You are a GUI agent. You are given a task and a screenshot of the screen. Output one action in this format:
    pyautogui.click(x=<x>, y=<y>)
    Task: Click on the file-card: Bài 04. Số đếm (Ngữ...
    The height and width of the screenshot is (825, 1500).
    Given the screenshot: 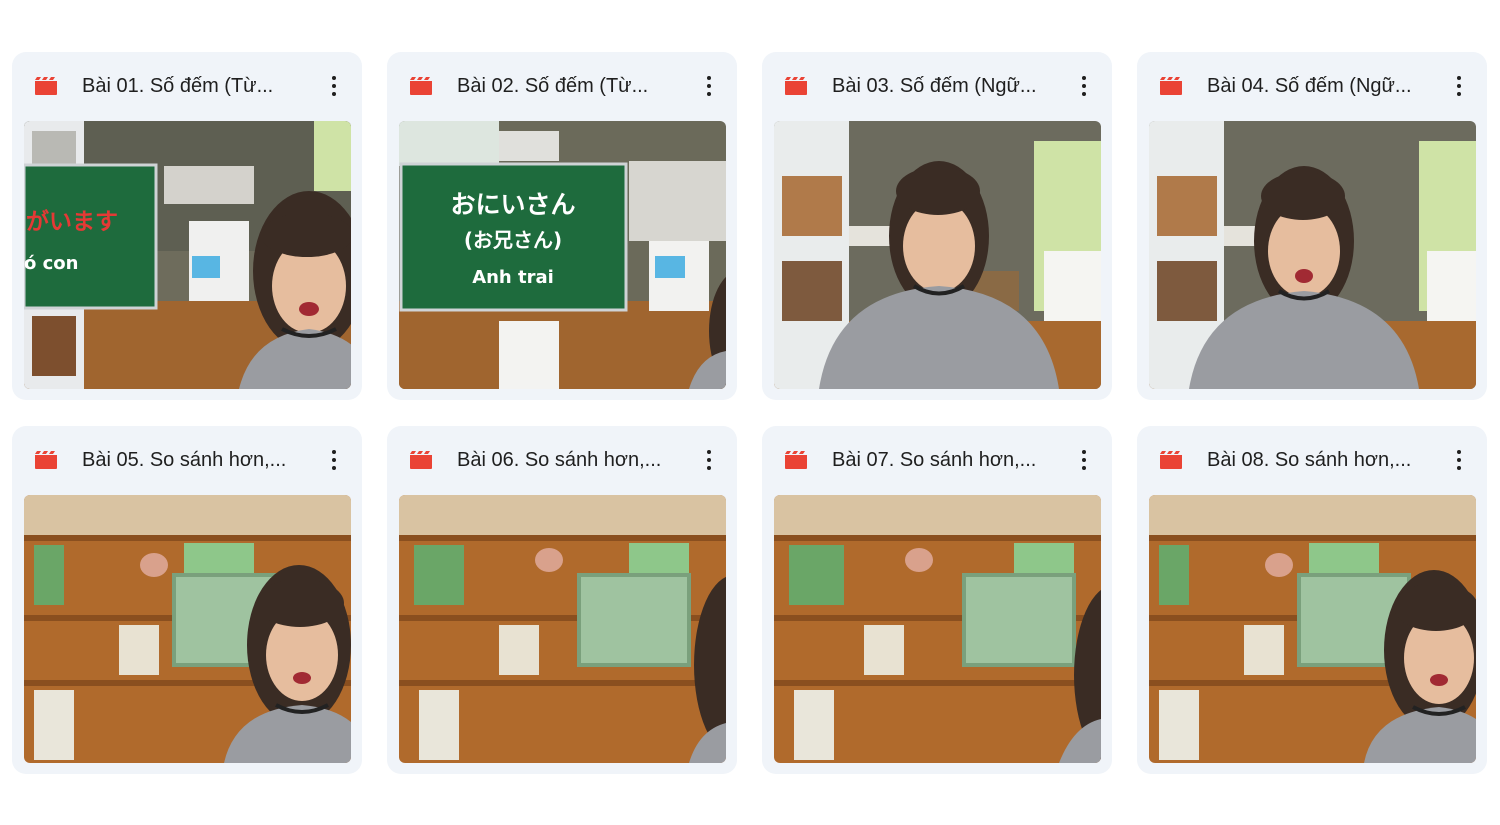 What is the action you would take?
    pyautogui.click(x=1312, y=226)
    